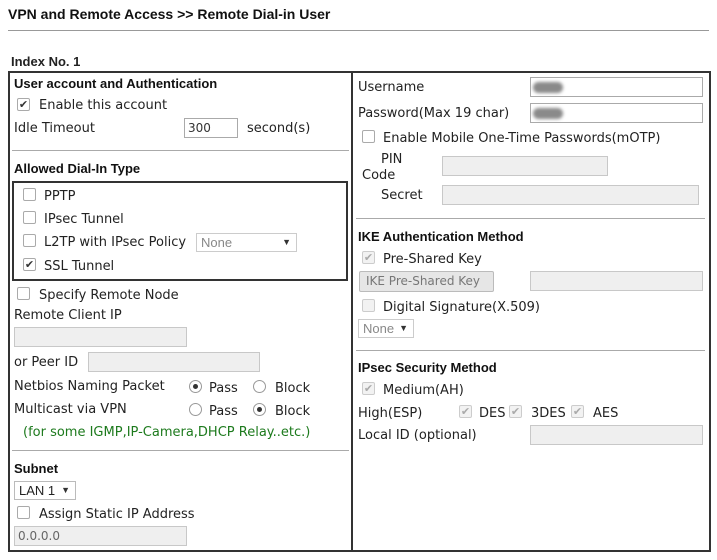 The height and width of the screenshot is (560, 717). What do you see at coordinates (29, 194) in the screenshot?
I see `pptp-checkbox` at bounding box center [29, 194].